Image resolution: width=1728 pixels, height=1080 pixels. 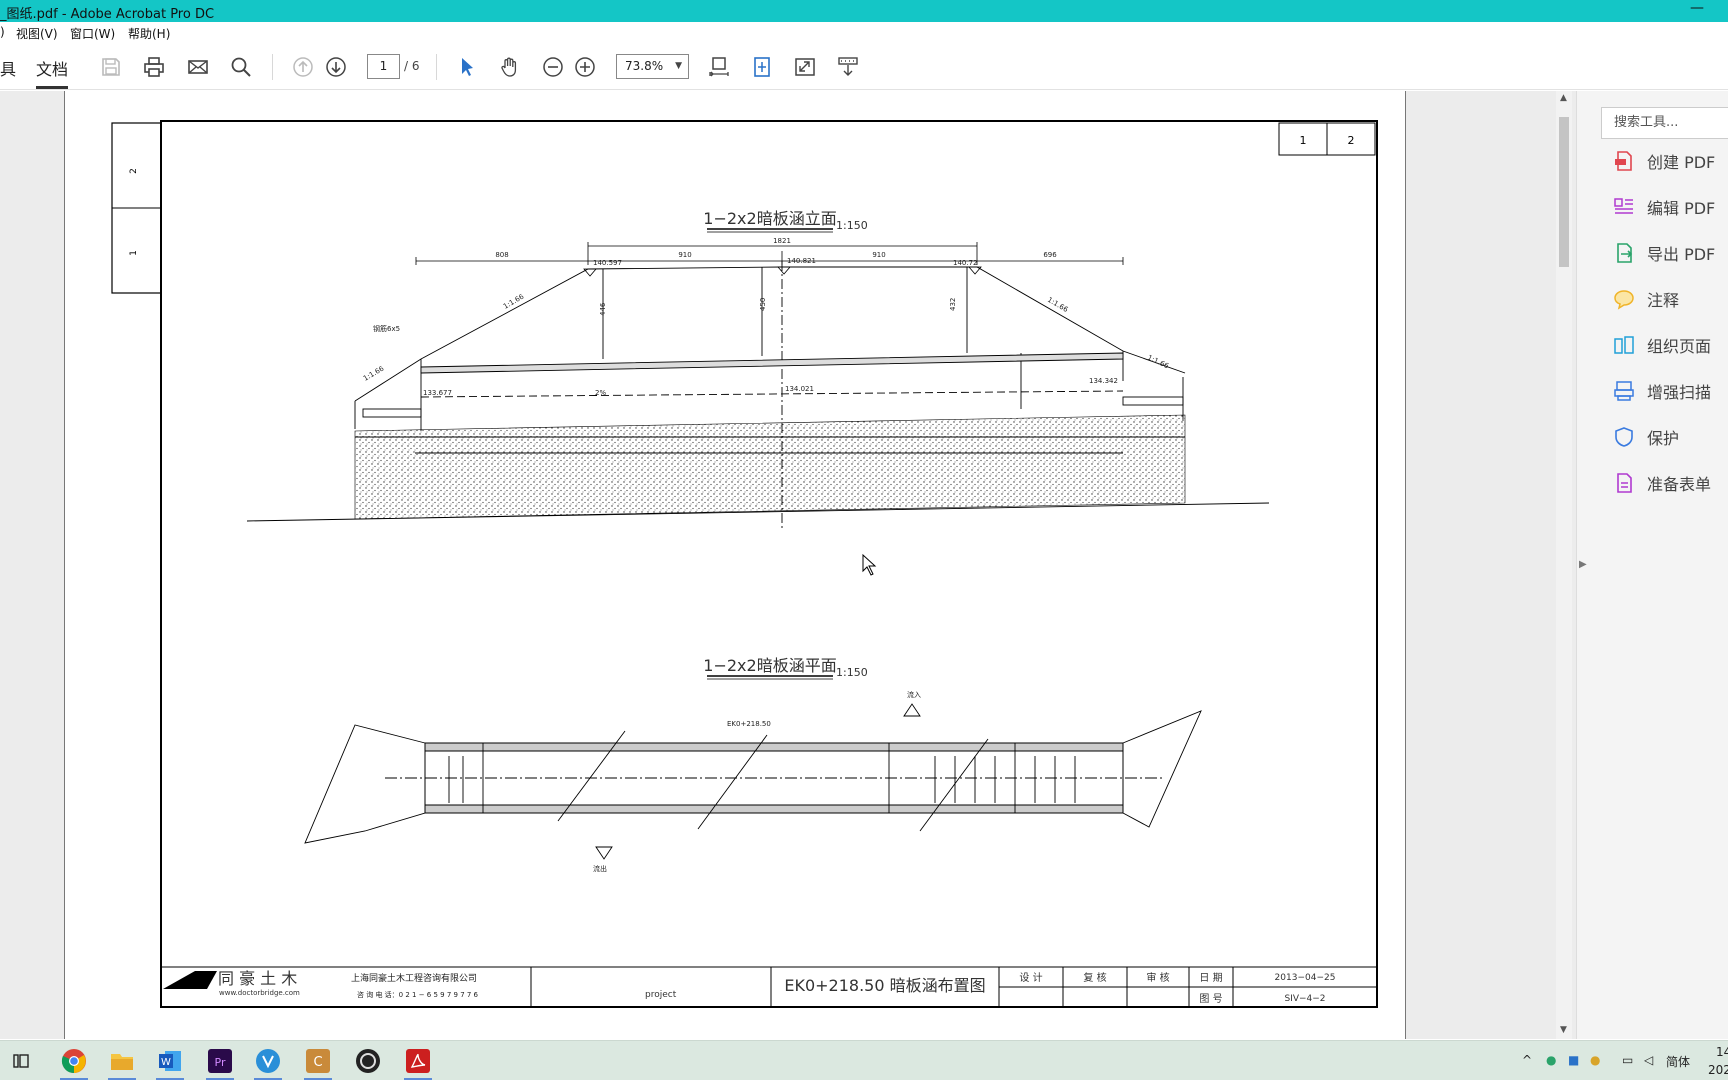 What do you see at coordinates (510, 67) in the screenshot?
I see `hand-tool-icon` at bounding box center [510, 67].